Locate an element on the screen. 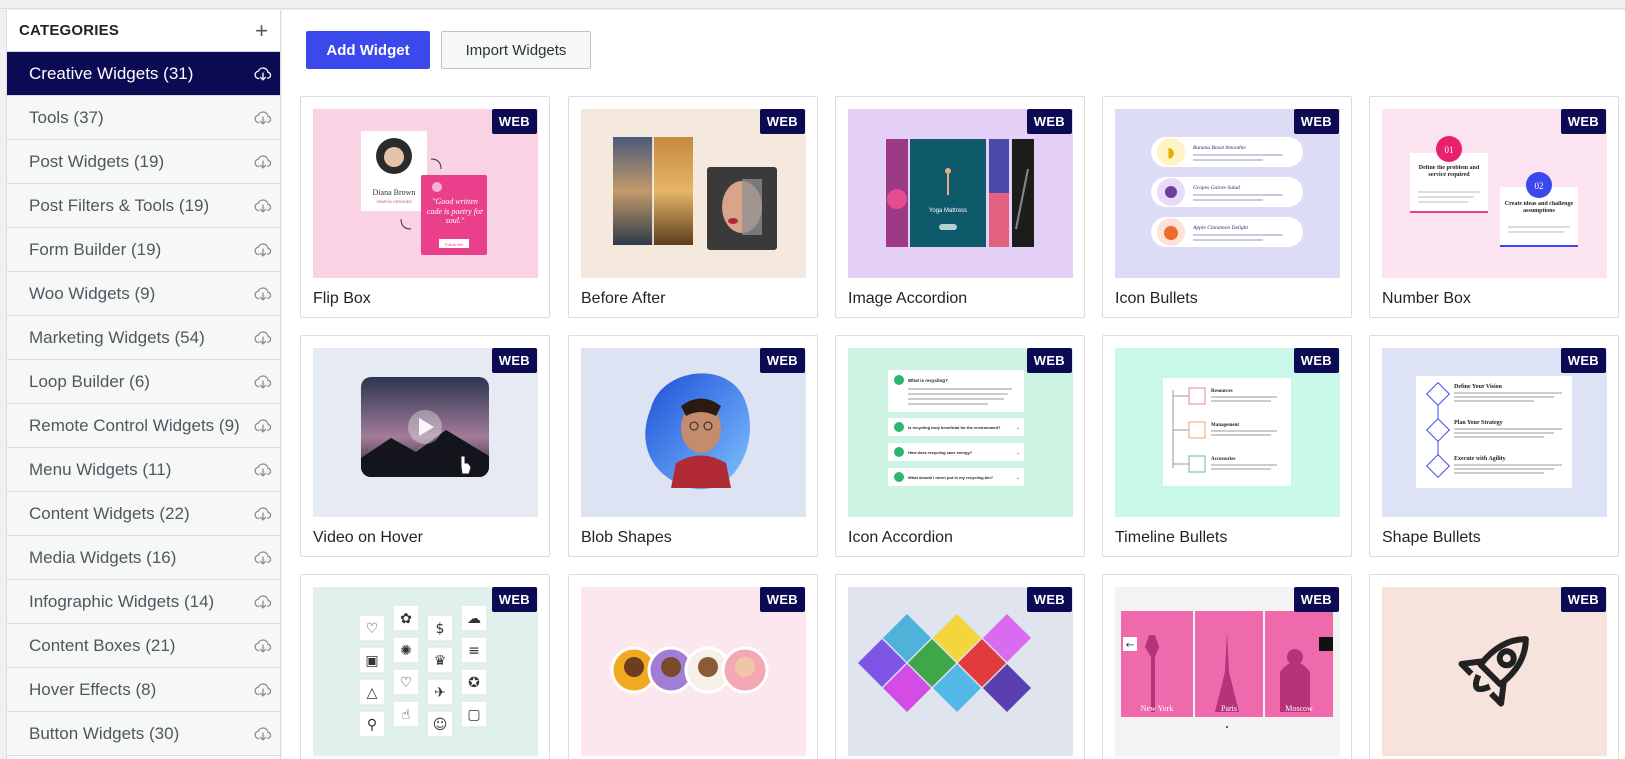  before-after-preview is located at coordinates (695, 193).